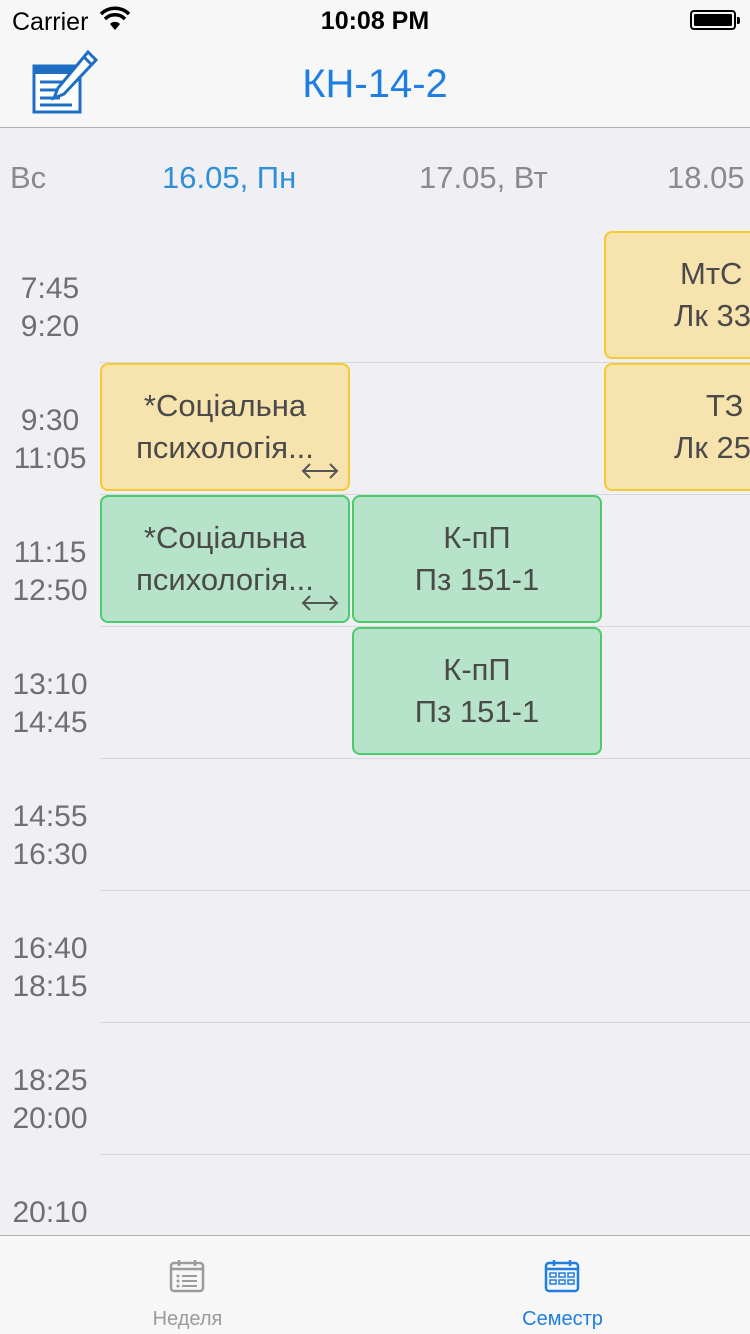  What do you see at coordinates (50, 420) in the screenshot?
I see `time-start: 9:30` at bounding box center [50, 420].